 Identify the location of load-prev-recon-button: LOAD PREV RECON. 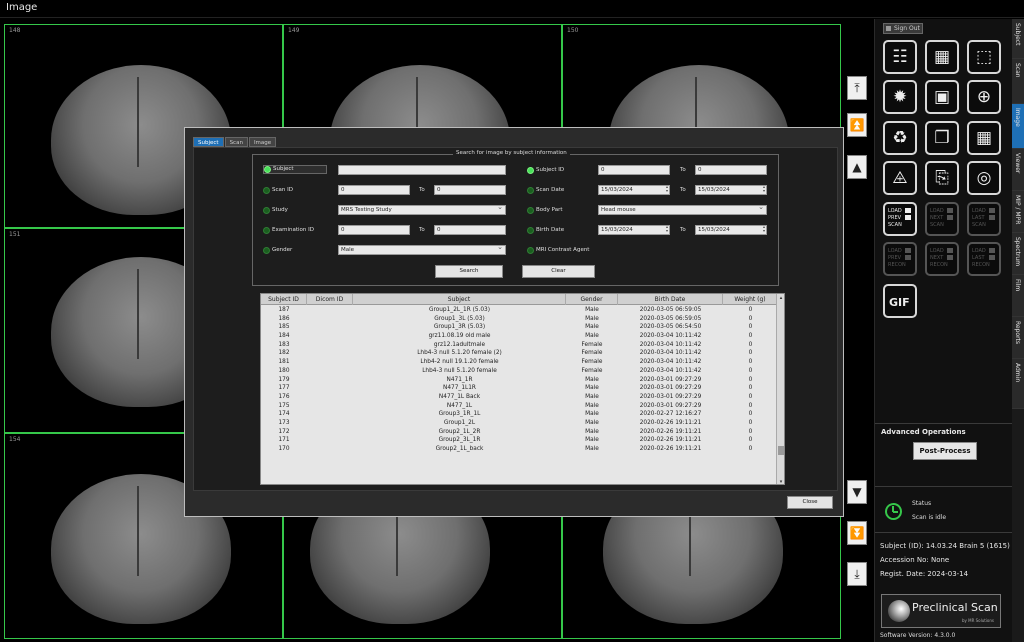
(900, 259).